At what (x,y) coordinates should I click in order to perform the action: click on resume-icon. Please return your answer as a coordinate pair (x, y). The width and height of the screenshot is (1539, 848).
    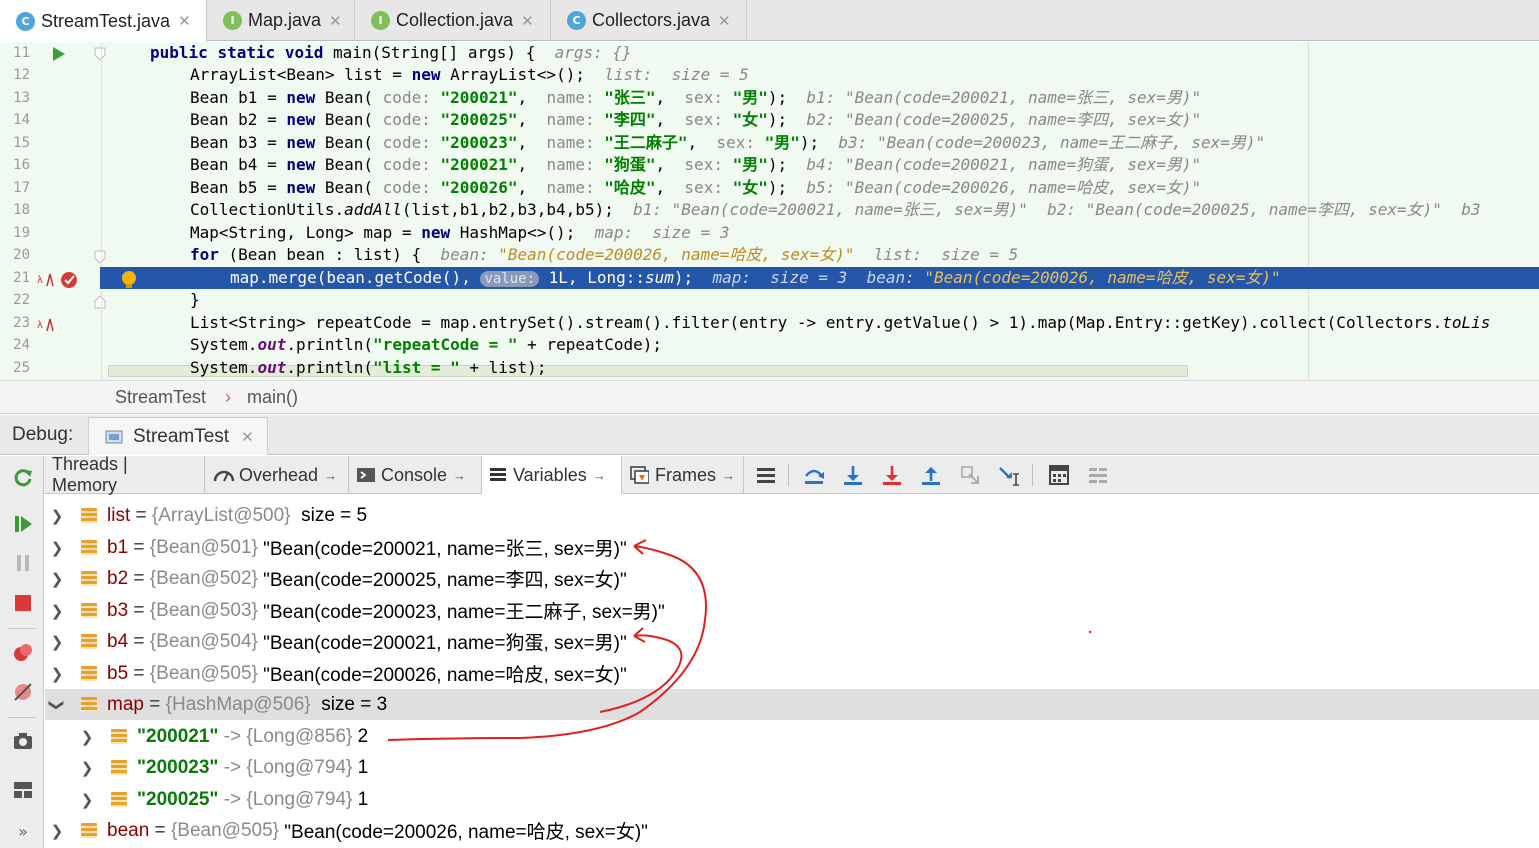
    Looking at the image, I should click on (23, 524).